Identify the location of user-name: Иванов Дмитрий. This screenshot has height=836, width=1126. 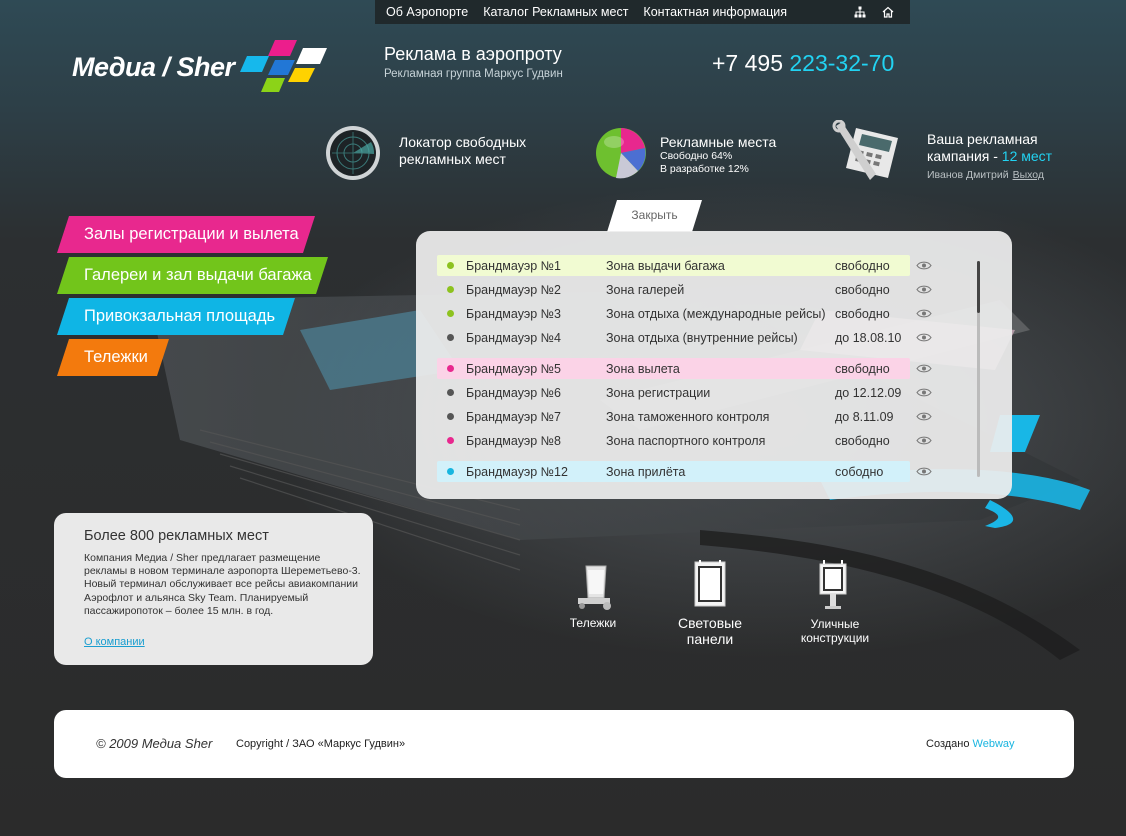
(968, 175).